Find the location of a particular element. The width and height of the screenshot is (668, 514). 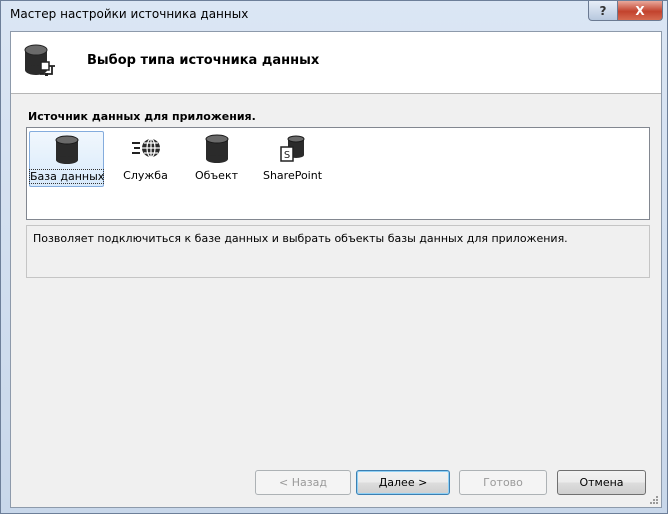

title-bar: Мастер настройки источника данных ? X is located at coordinates (334, 16).